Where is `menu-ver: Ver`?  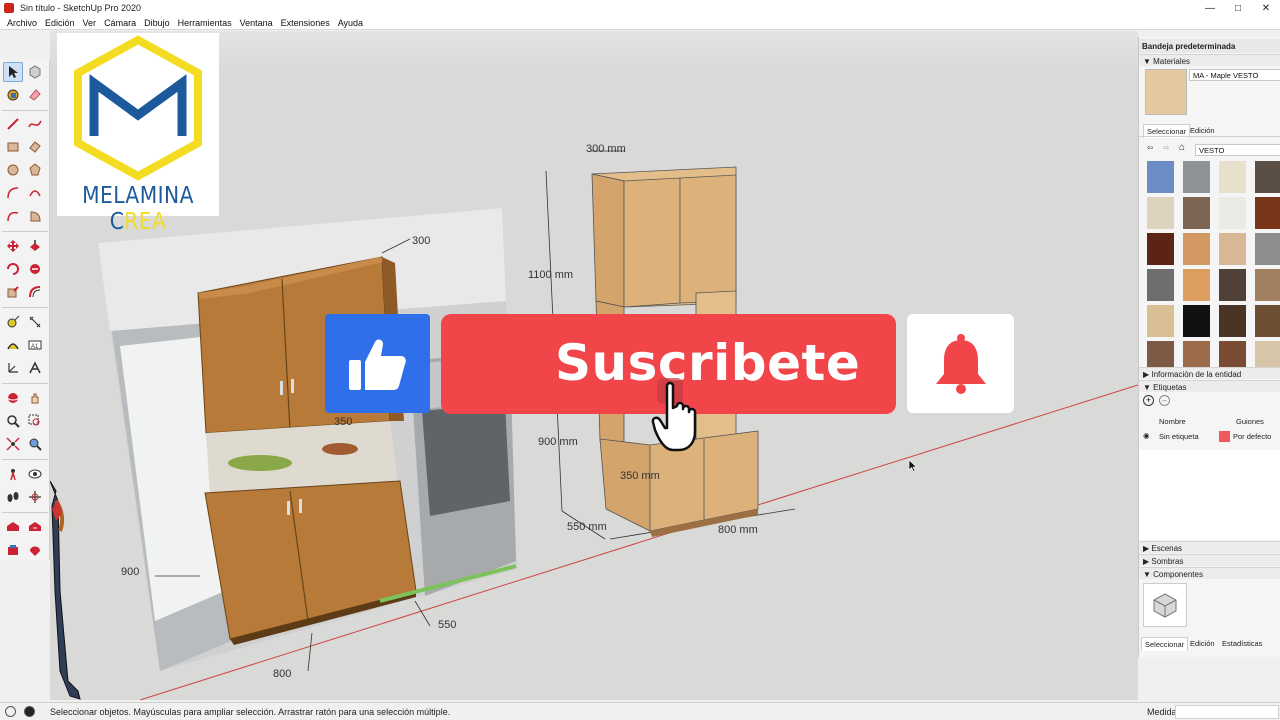
menu-ver: Ver is located at coordinates (90, 23).